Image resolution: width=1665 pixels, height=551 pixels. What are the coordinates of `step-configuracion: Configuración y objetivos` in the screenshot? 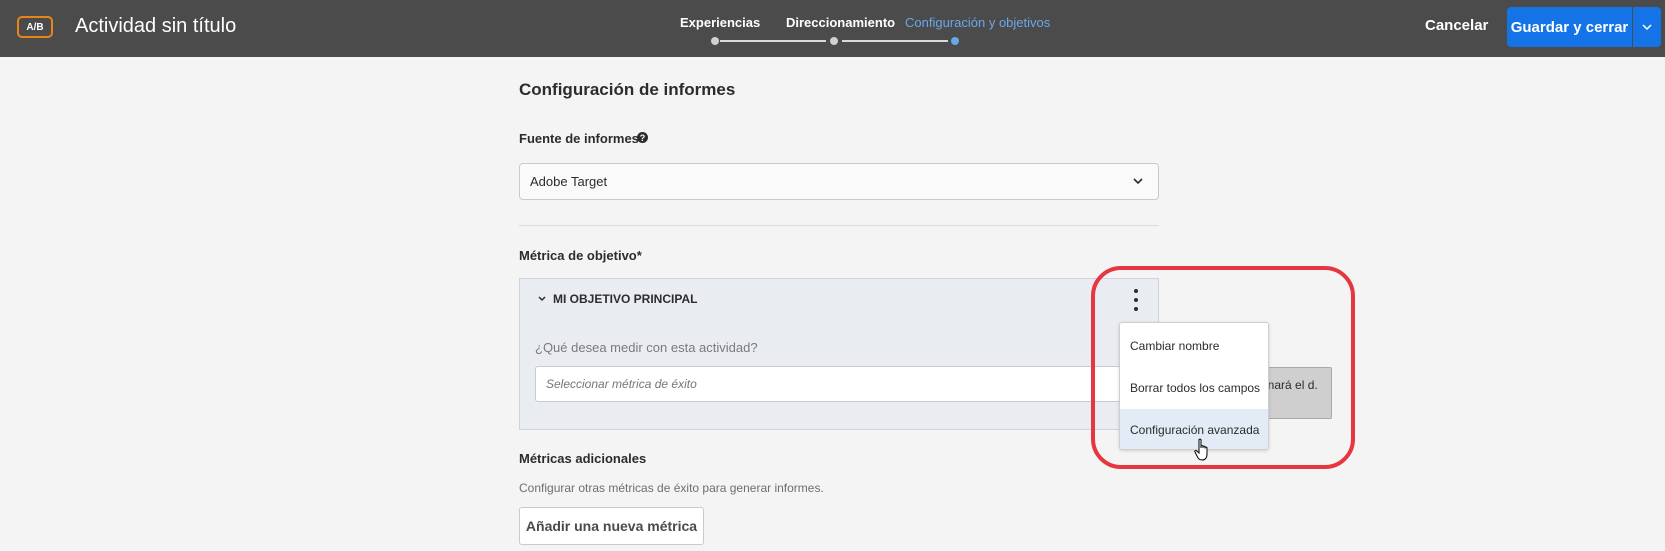 It's located at (977, 22).